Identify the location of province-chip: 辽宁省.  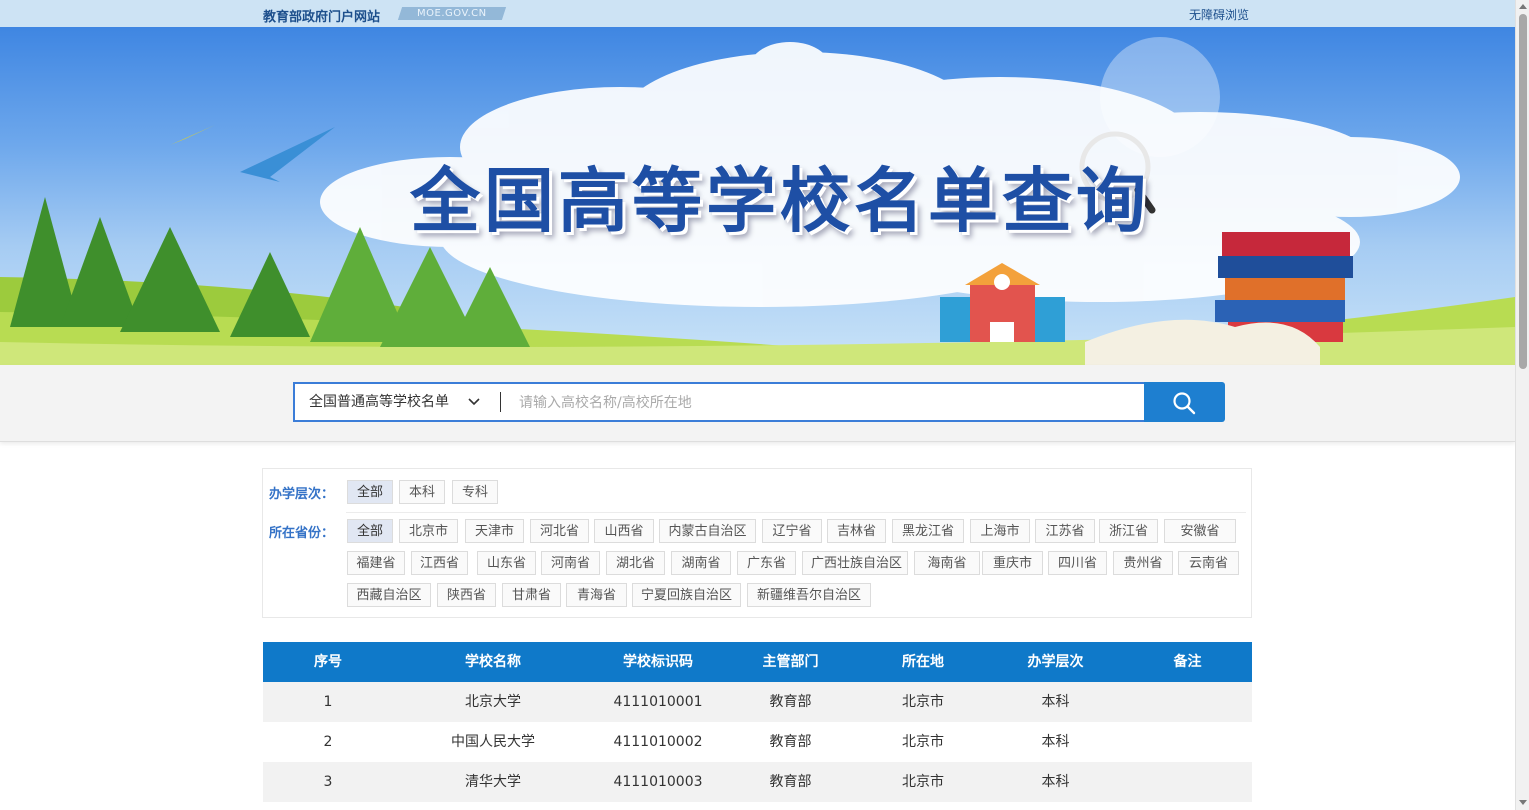
(792, 531).